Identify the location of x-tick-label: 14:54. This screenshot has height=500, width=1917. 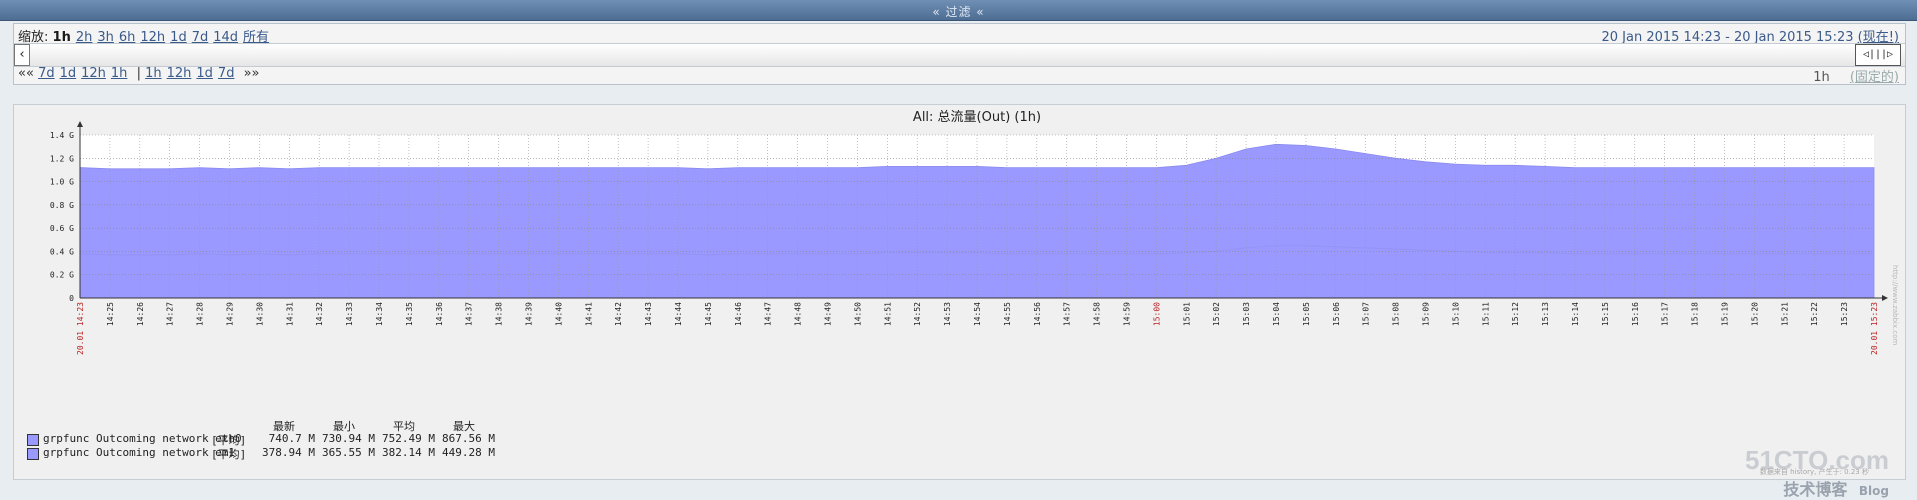
(977, 314).